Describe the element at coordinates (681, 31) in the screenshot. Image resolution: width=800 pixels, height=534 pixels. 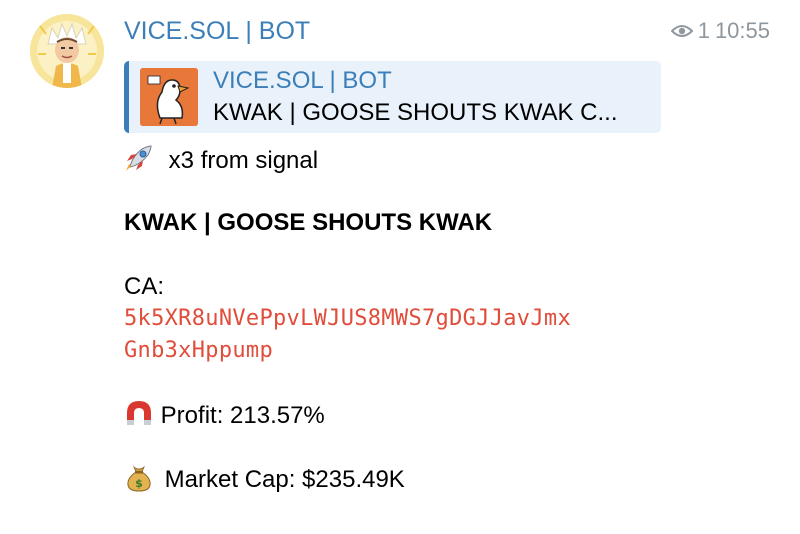
I see `eye-icon` at that location.